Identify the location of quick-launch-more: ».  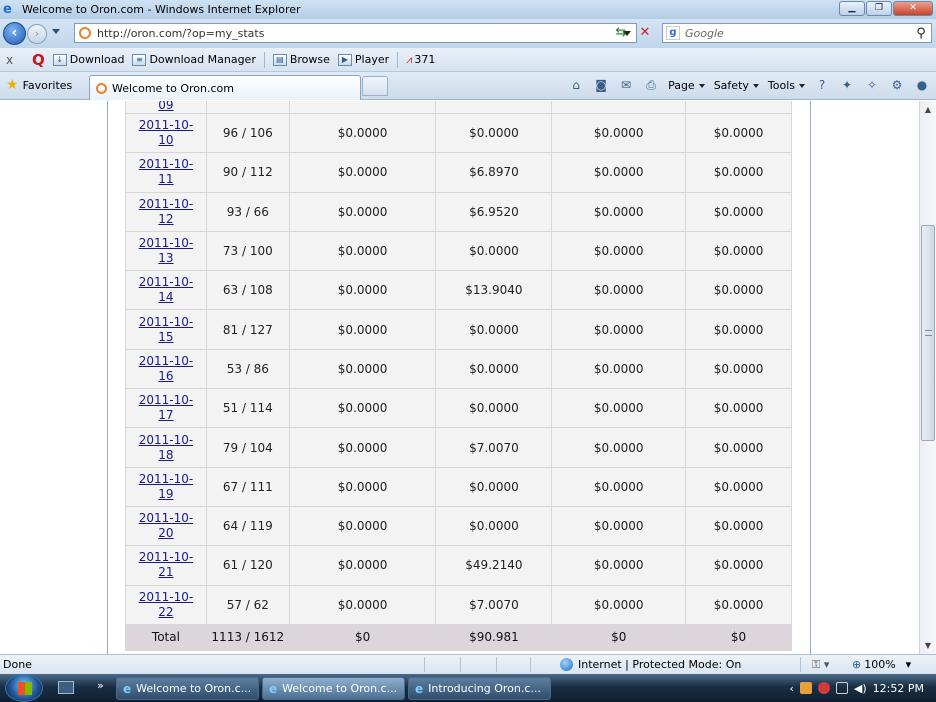
(100, 685).